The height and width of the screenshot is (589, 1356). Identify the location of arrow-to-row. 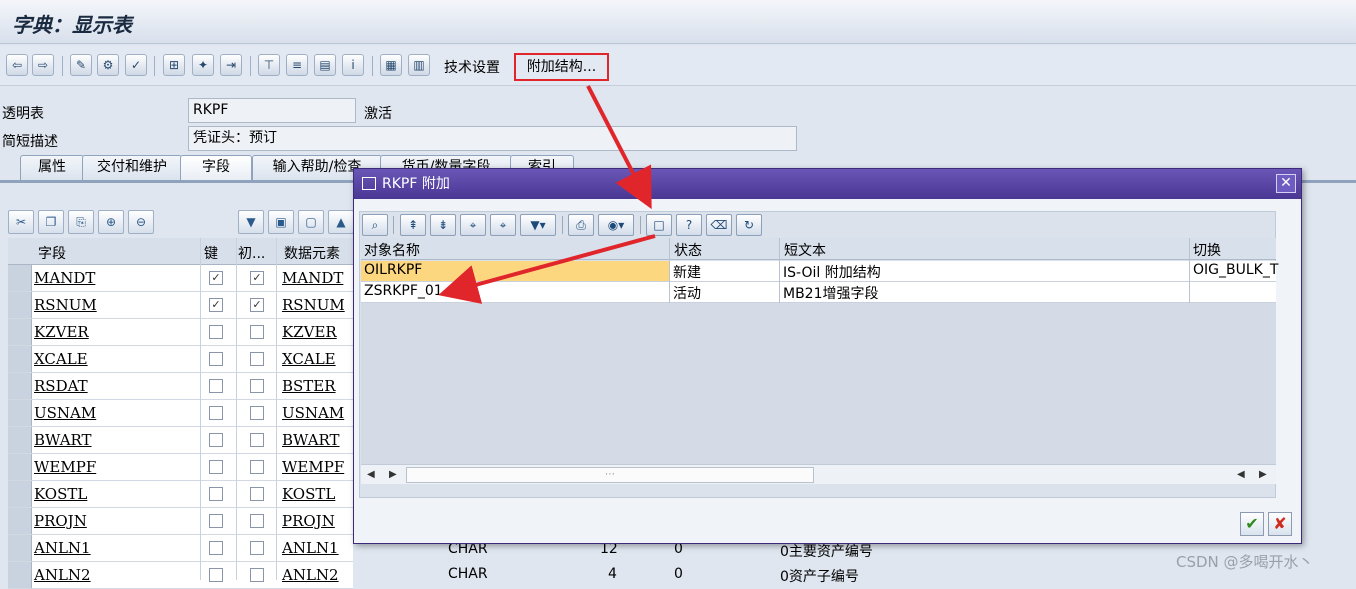
(547, 269).